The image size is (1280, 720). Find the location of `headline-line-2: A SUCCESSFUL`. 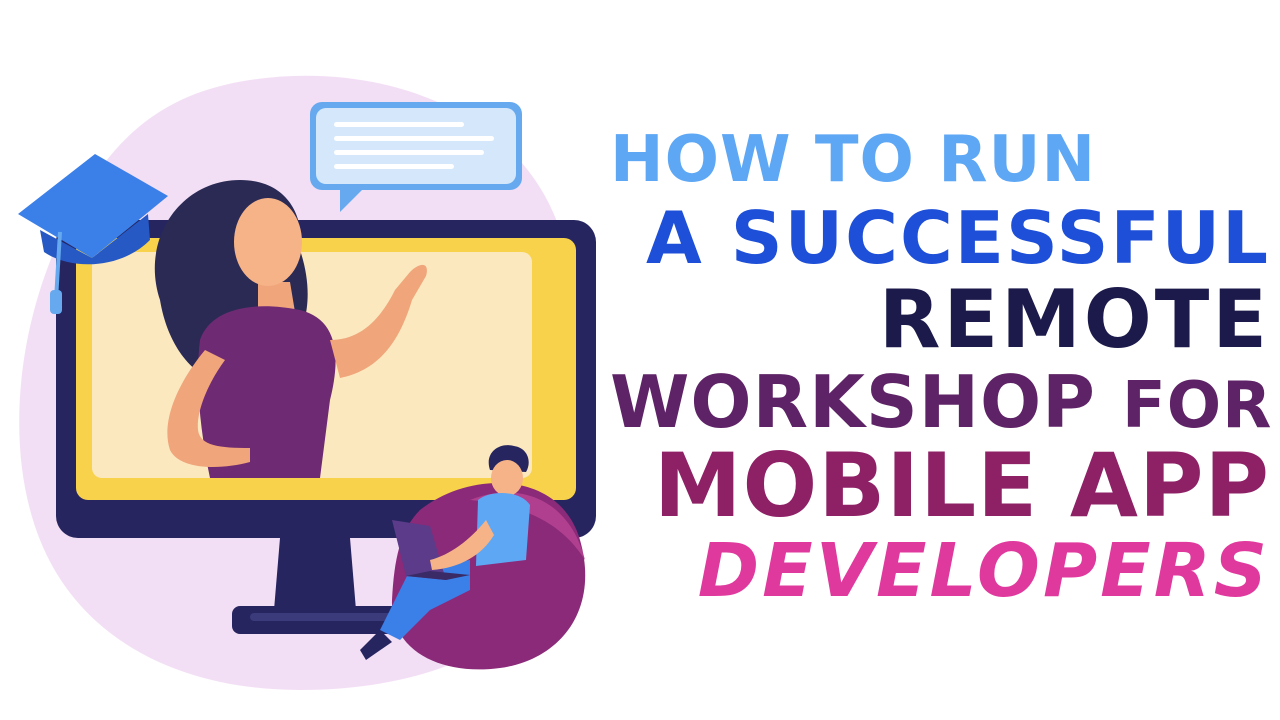

headline-line-2: A SUCCESSFUL is located at coordinates (958, 238).